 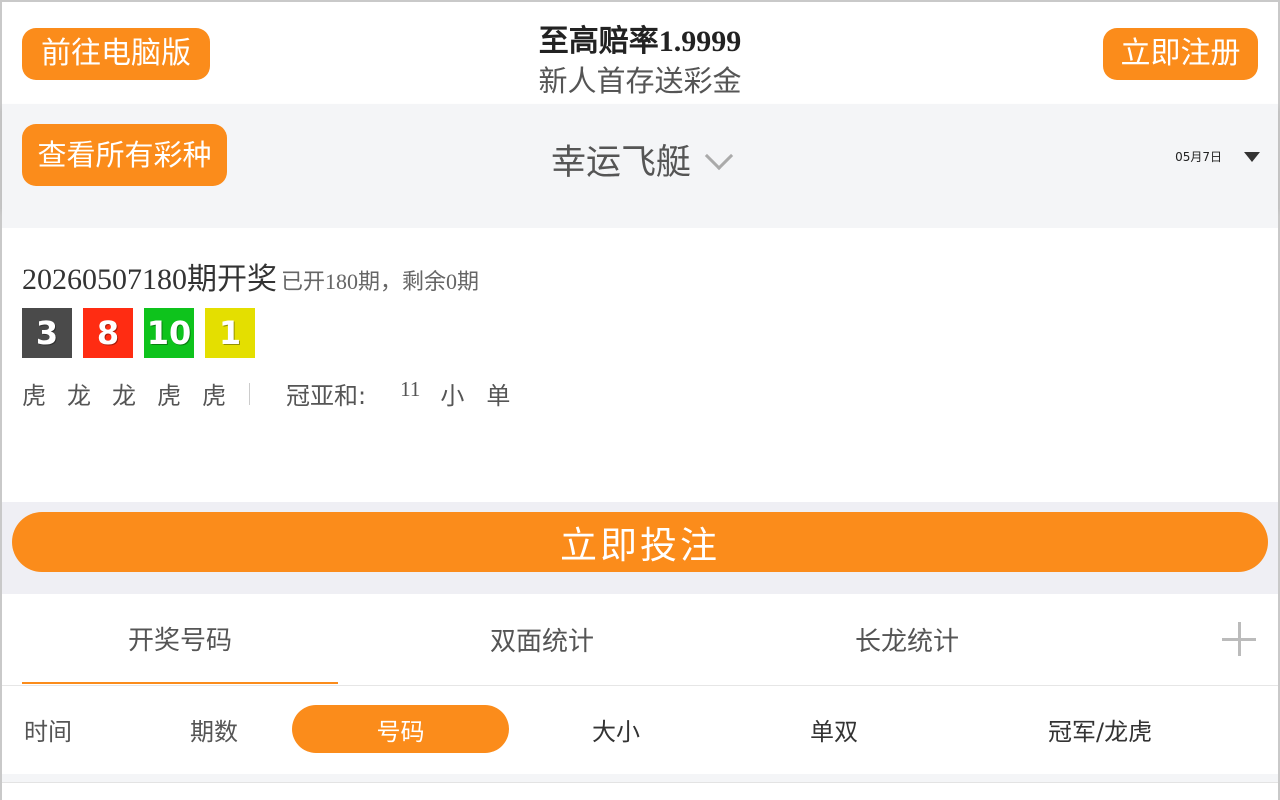 I want to click on result-ball: 3, so click(x=47, y=333).